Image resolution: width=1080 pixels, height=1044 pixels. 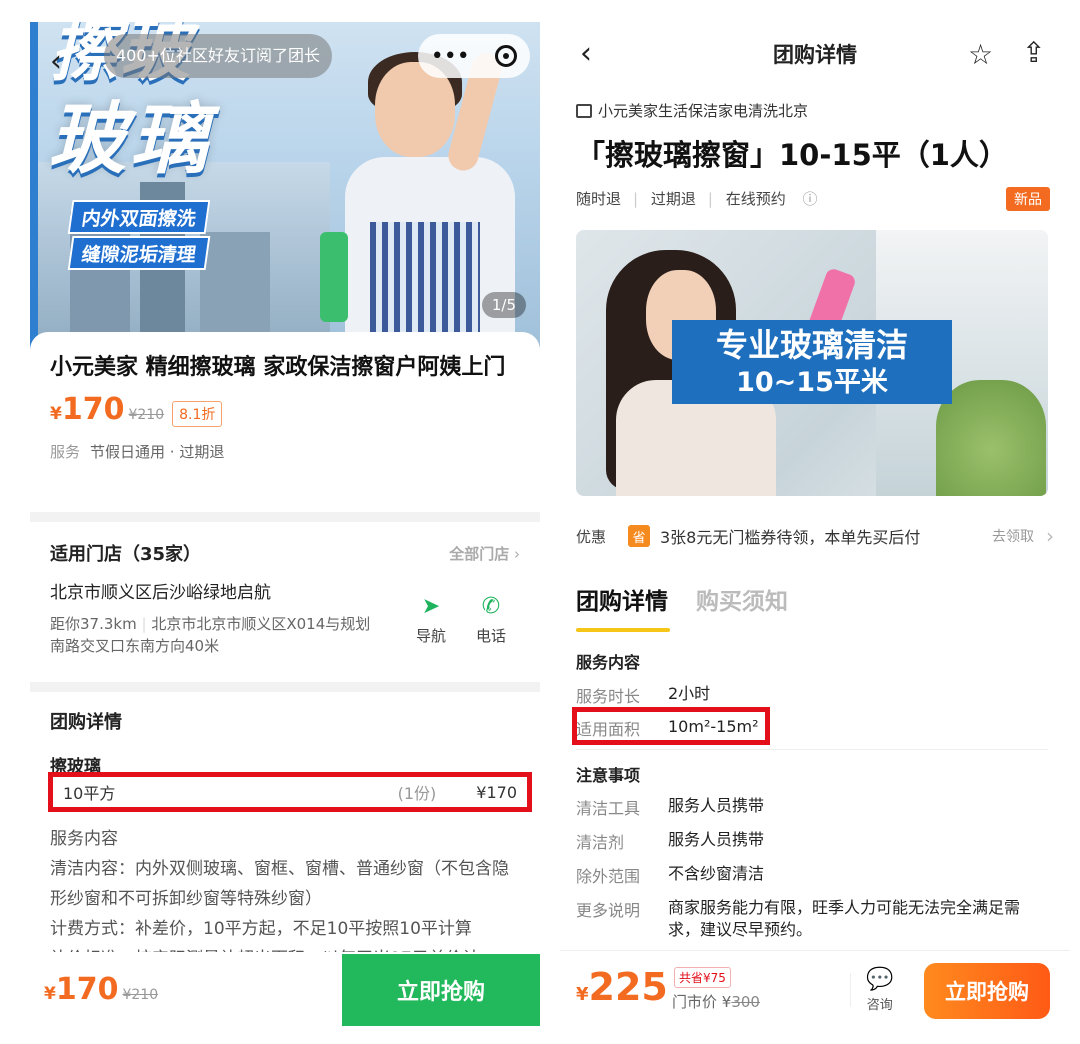 What do you see at coordinates (65, 452) in the screenshot?
I see `service-label: 服务` at bounding box center [65, 452].